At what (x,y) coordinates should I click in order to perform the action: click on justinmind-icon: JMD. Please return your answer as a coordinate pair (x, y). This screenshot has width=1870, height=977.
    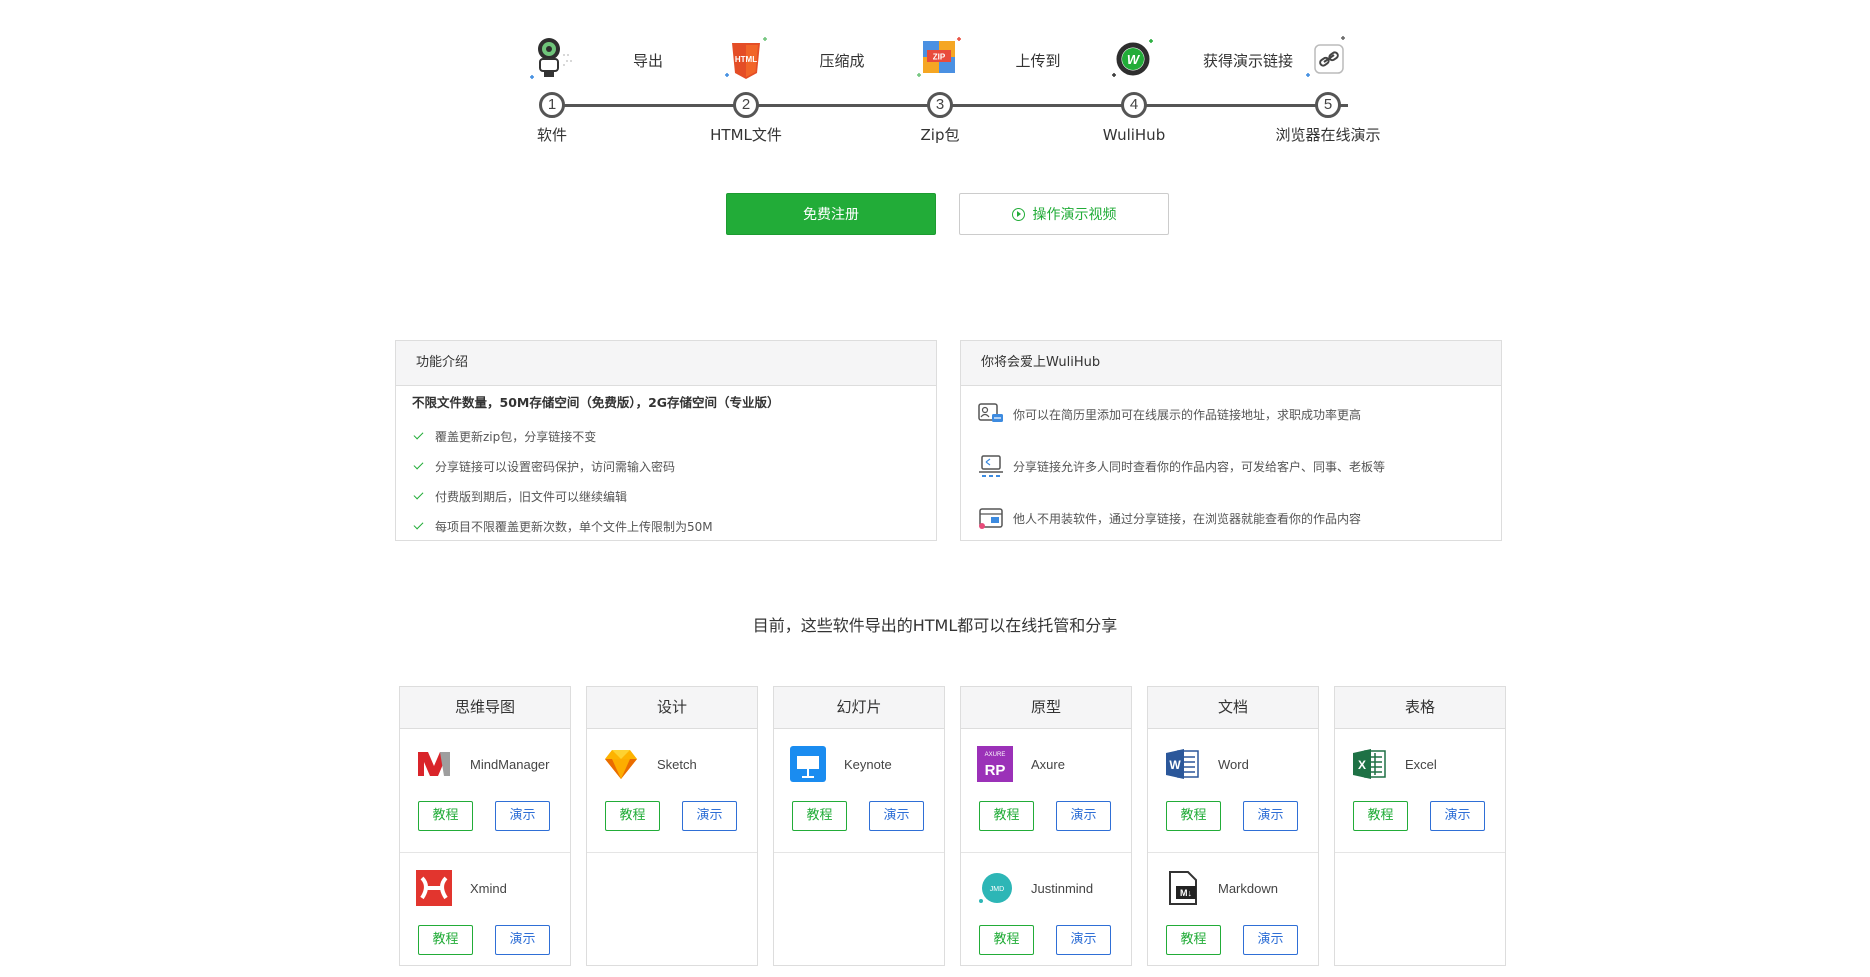
    Looking at the image, I should click on (995, 888).